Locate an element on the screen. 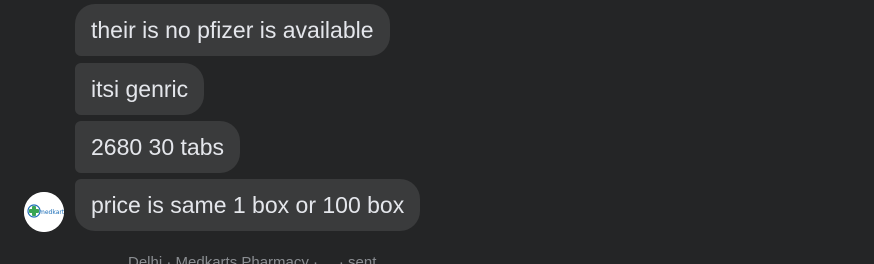 Image resolution: width=874 pixels, height=264 pixels. avatar: medkarts is located at coordinates (44, 212).